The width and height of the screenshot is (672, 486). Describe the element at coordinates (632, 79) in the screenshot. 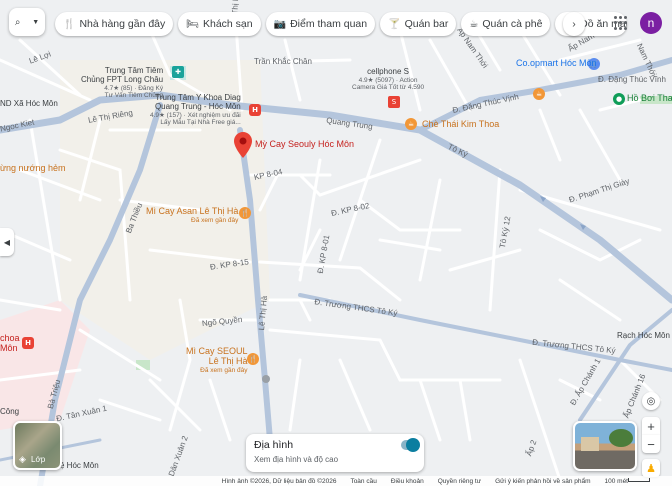

I see `road-label-dang-thuc-vinh-2: Đ. Đặng Thúc Vĩnh` at that location.